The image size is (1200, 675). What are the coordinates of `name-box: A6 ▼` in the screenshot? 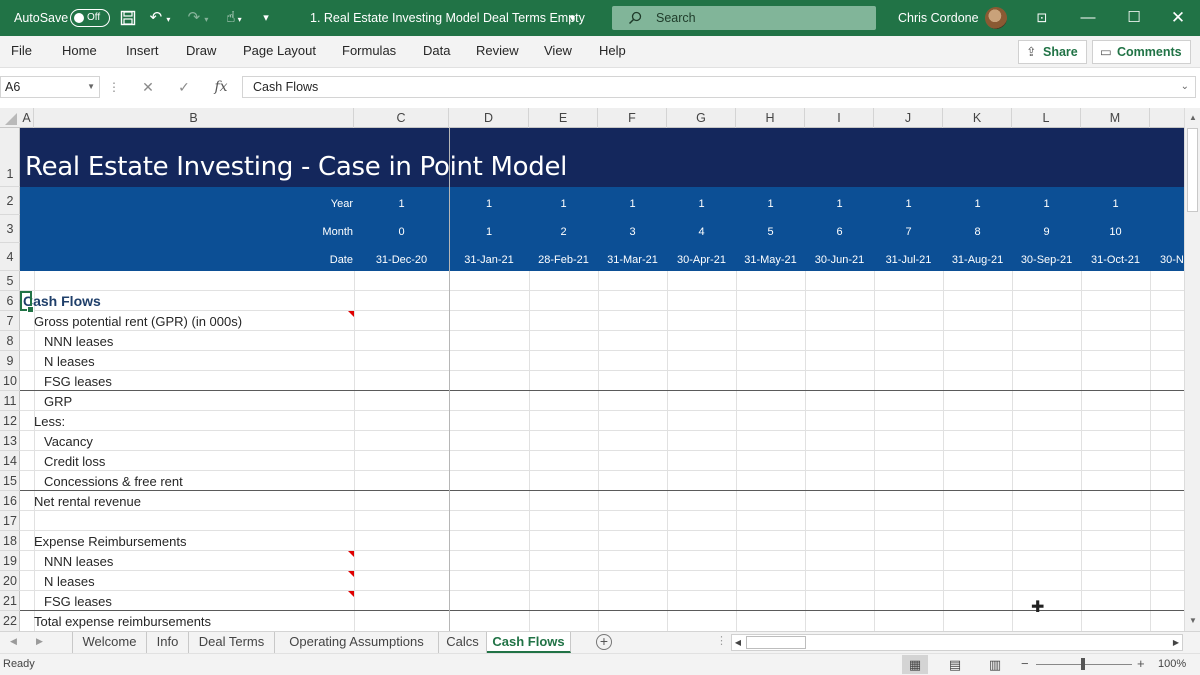 It's located at (50, 87).